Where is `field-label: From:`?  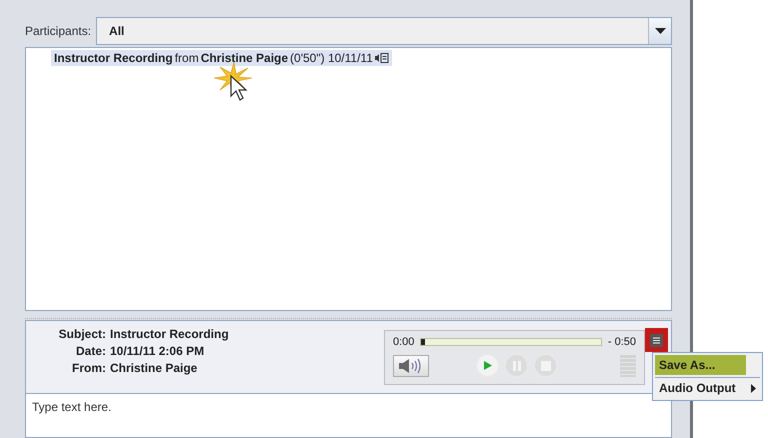
field-label: From: is located at coordinates (88, 368).